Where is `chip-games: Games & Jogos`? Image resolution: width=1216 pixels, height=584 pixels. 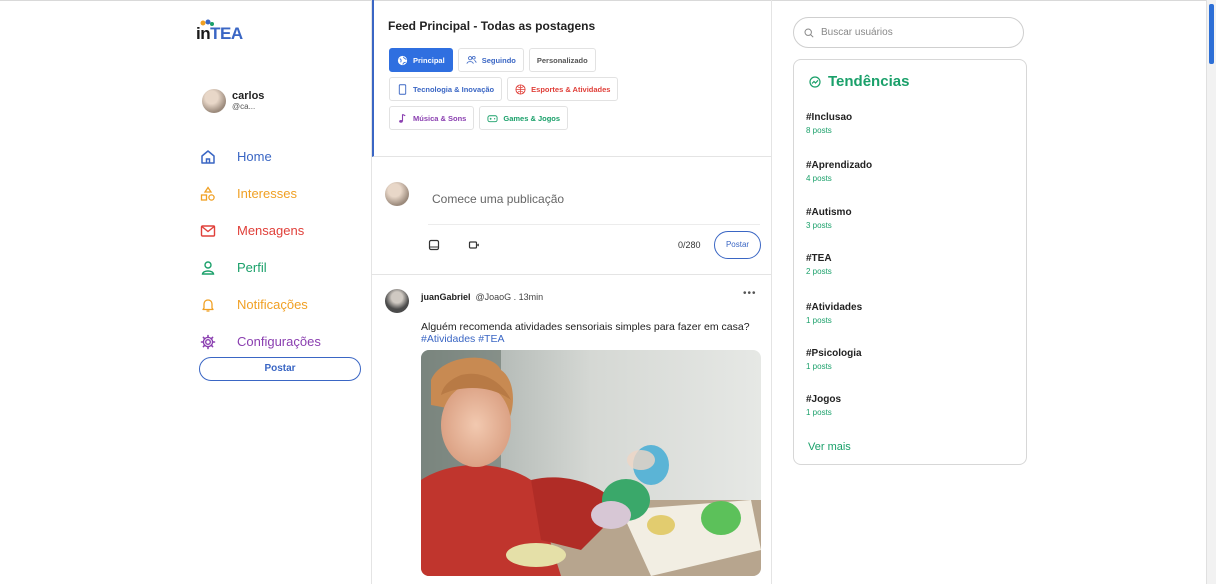
chip-games: Games & Jogos is located at coordinates (524, 118).